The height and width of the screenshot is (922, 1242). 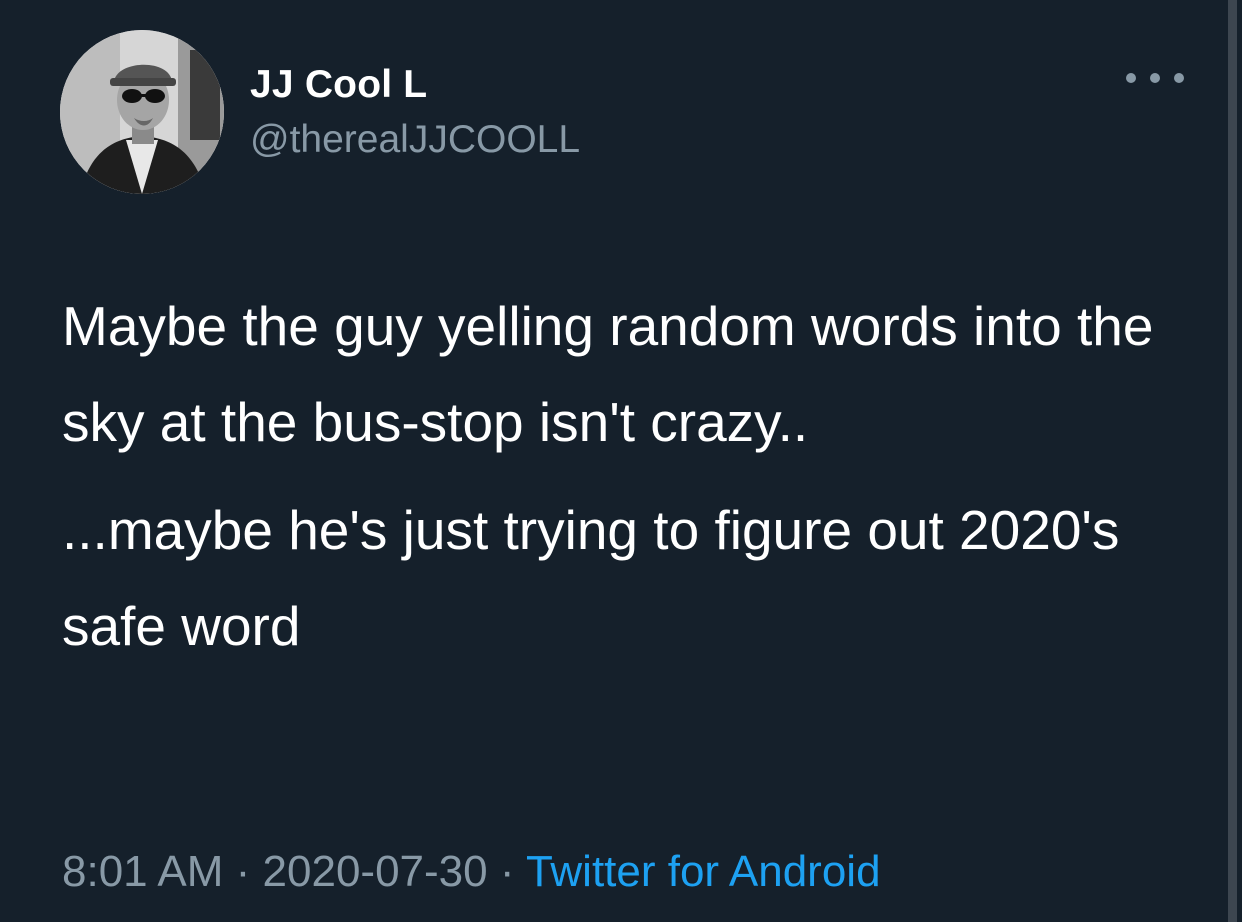 What do you see at coordinates (338, 85) in the screenshot?
I see `display-name: JJ Cool L` at bounding box center [338, 85].